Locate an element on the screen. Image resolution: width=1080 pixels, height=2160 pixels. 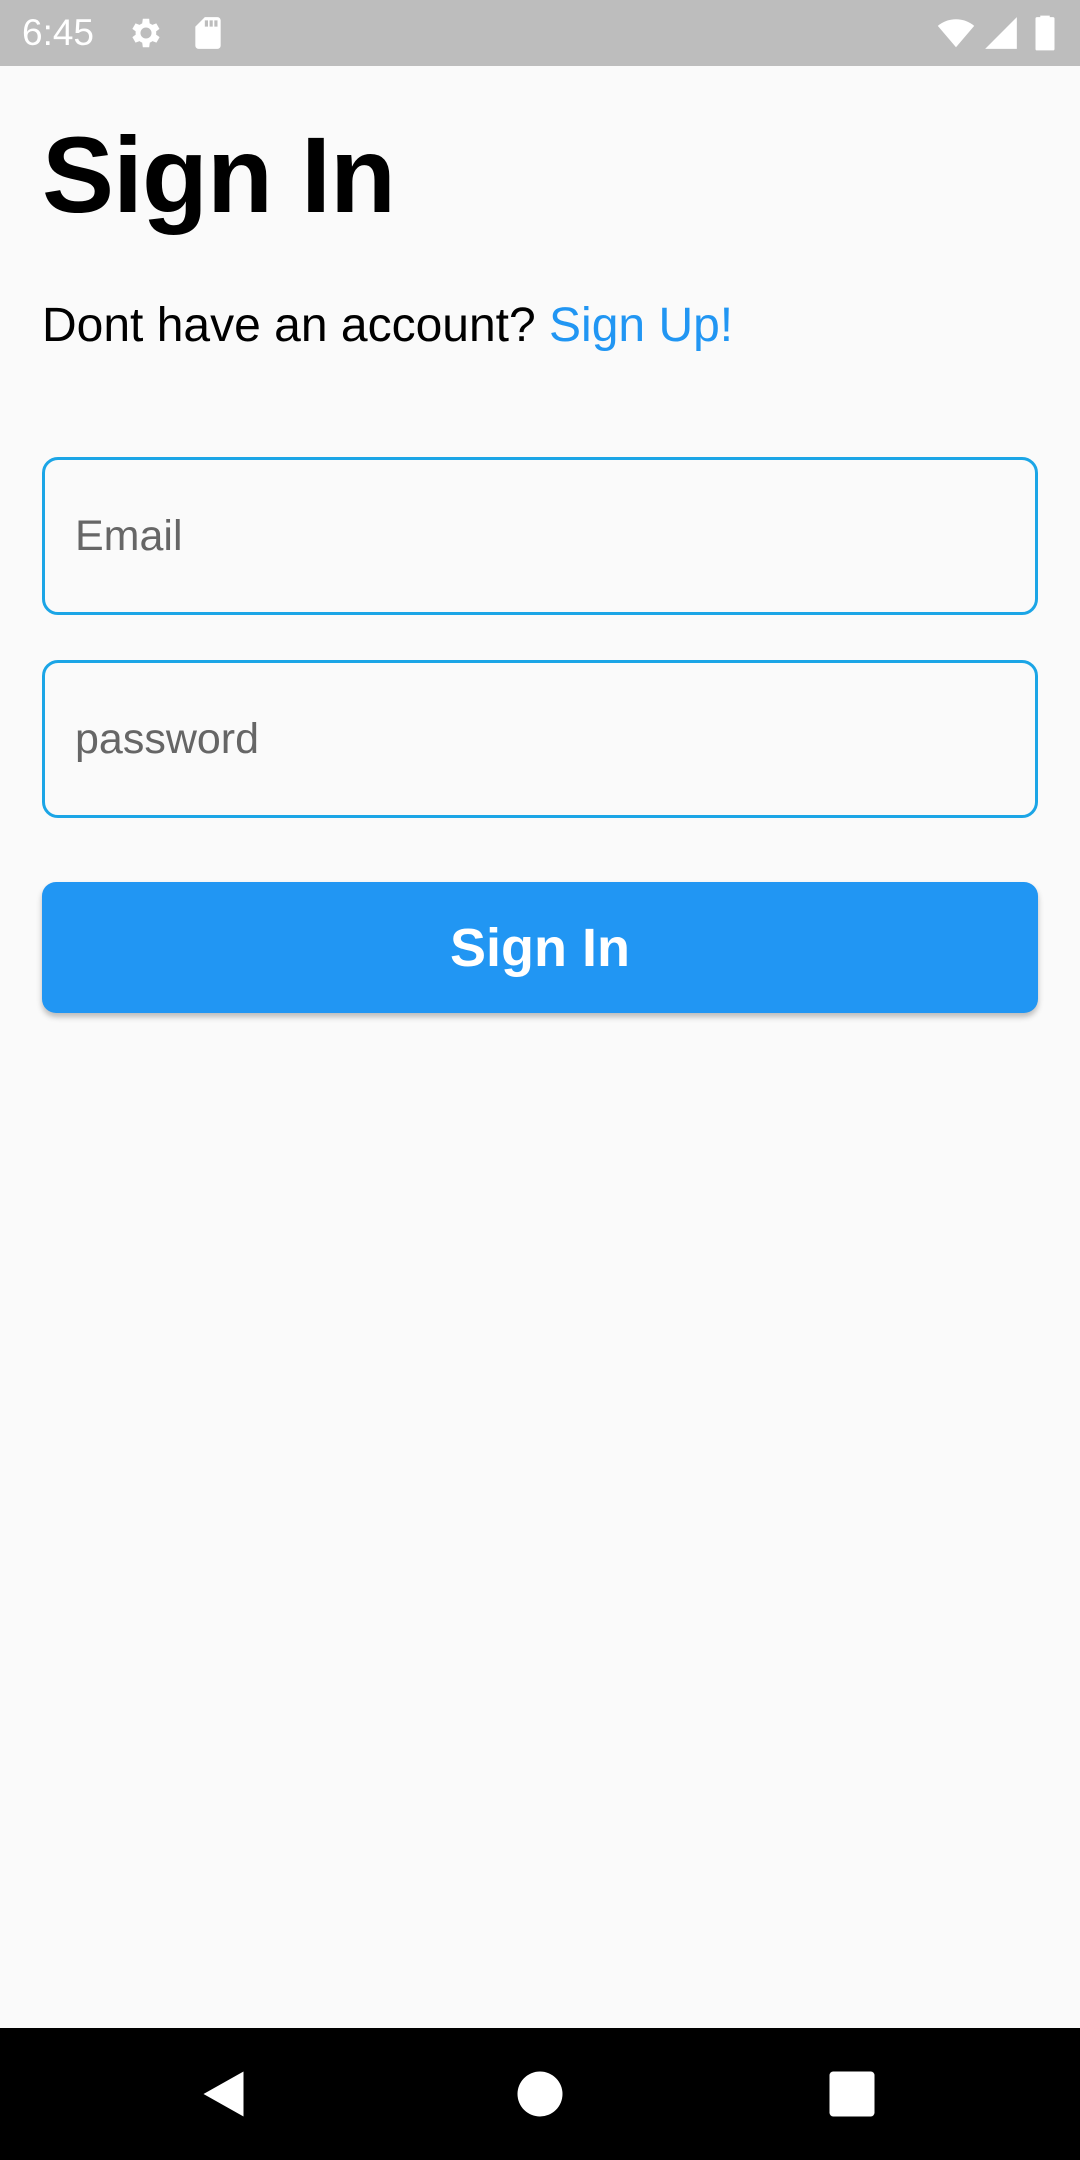
sign-in-button: Sign In is located at coordinates (540, 947).